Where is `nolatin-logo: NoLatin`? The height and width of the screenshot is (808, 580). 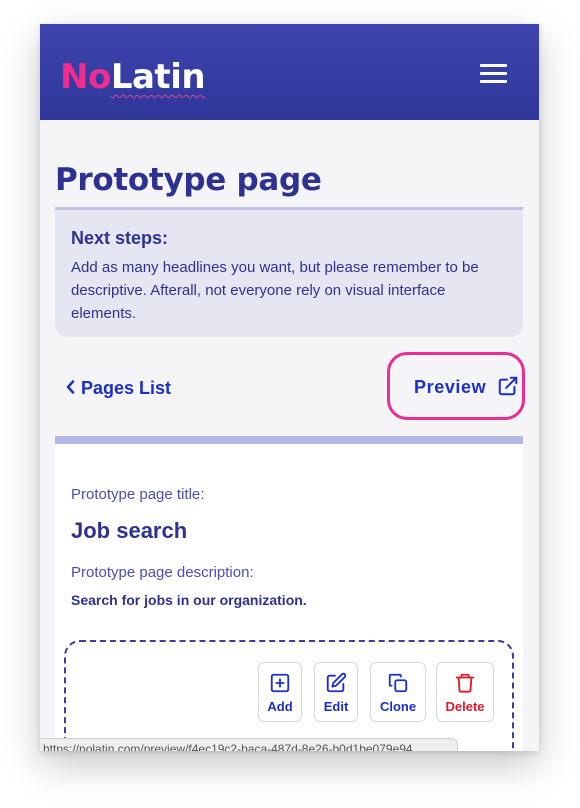
nolatin-logo: NoLatin is located at coordinates (133, 77).